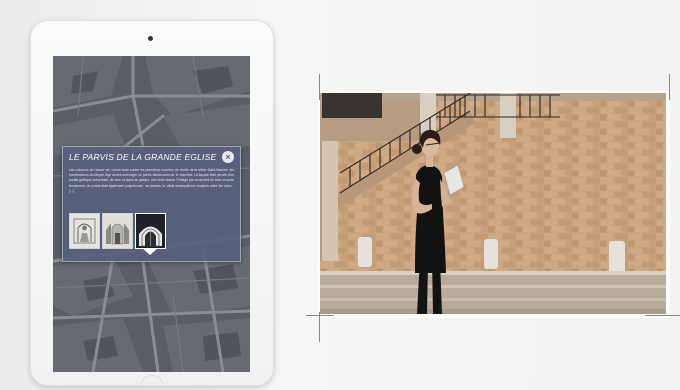 Image resolution: width=680 pixels, height=390 pixels. I want to click on thumbnail-3-selected, so click(150, 231).